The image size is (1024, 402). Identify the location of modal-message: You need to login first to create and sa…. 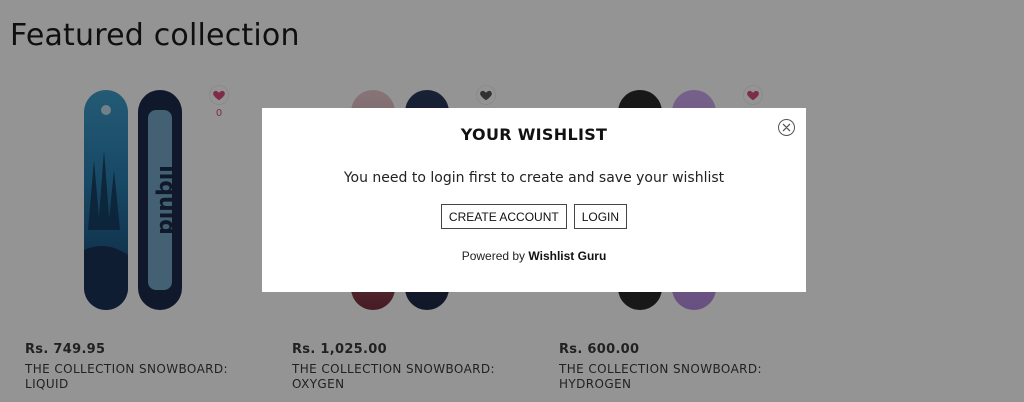
(534, 178).